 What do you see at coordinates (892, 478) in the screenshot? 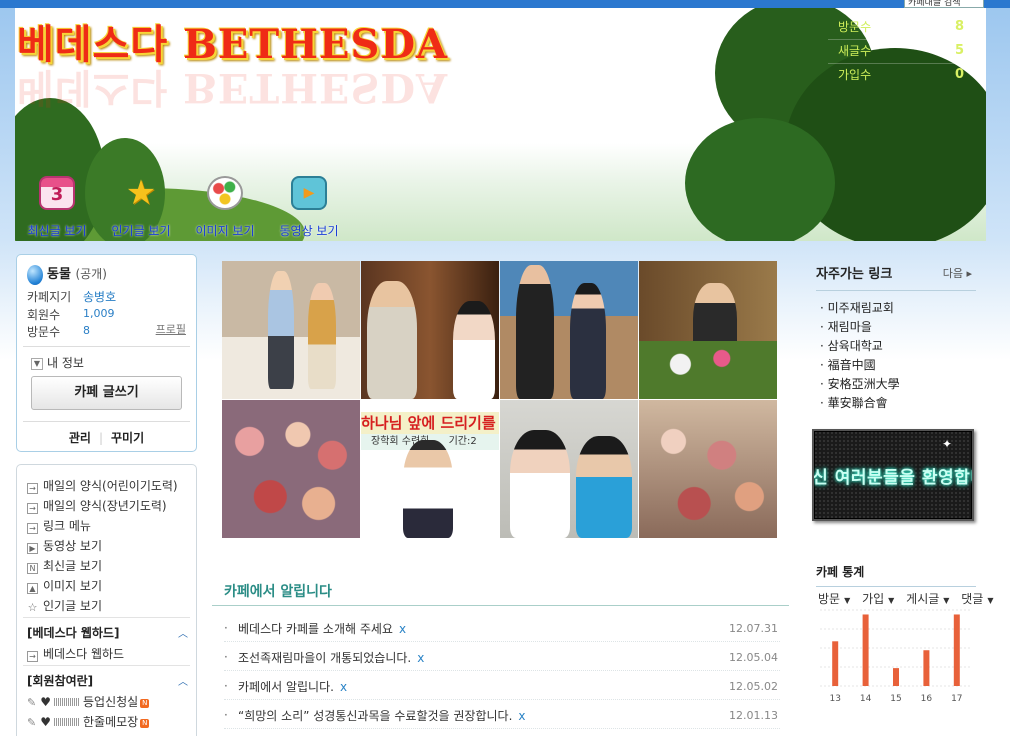
I see `led-text: 오신 여러분들을 환영합니다` at bounding box center [892, 478].